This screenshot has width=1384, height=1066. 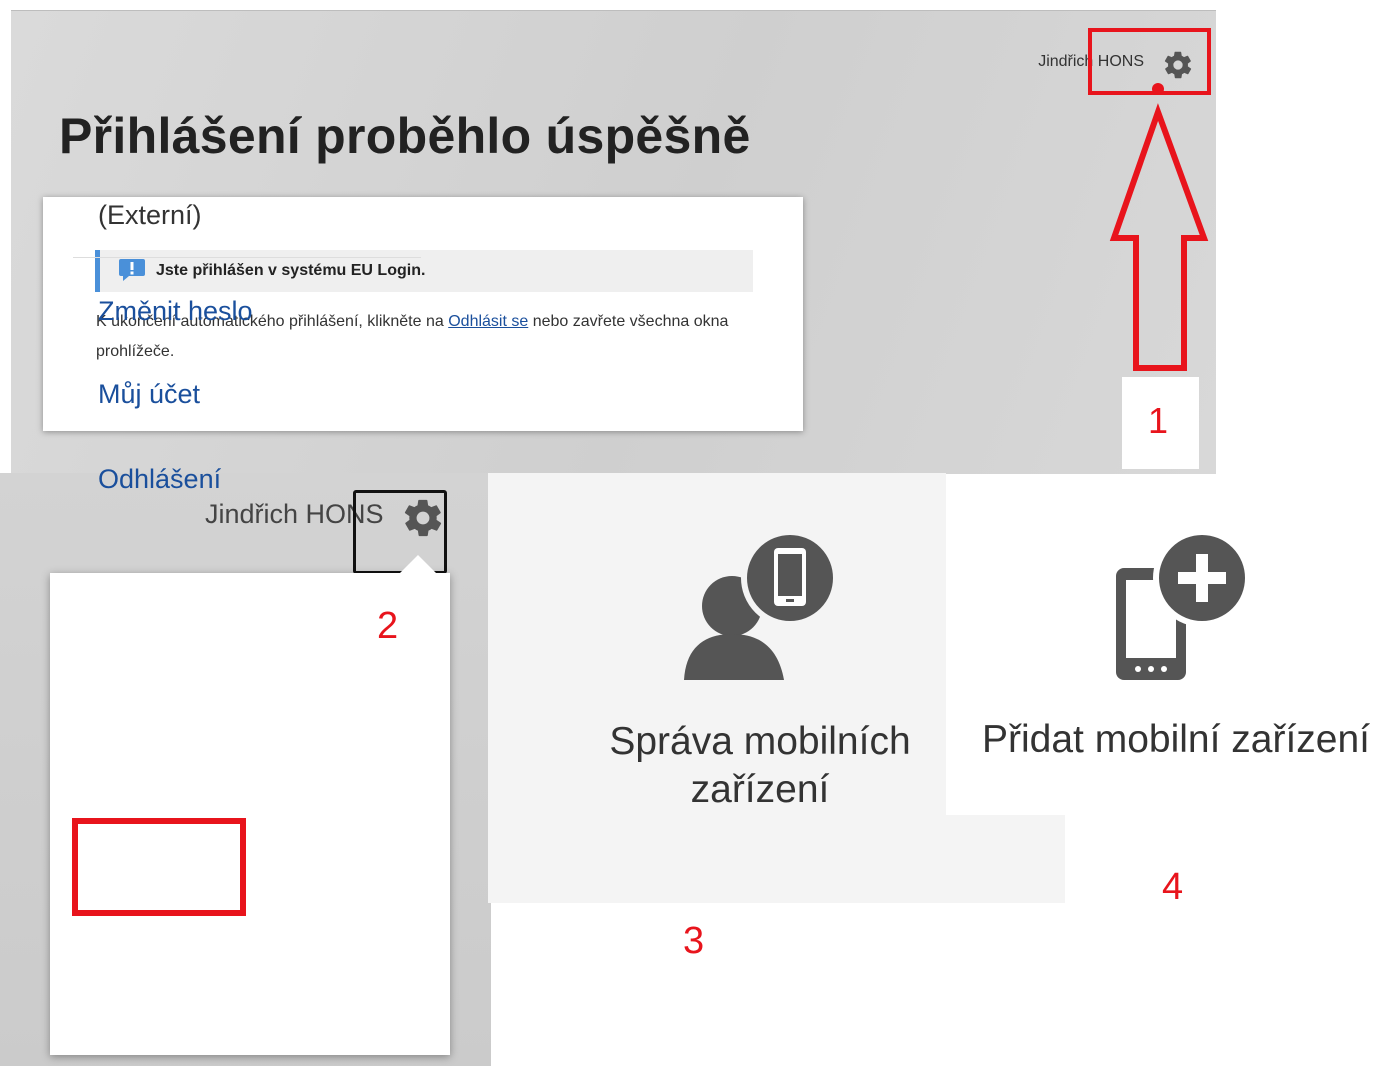 What do you see at coordinates (1159, 227) in the screenshot?
I see `annotation-arrow-up-icon` at bounding box center [1159, 227].